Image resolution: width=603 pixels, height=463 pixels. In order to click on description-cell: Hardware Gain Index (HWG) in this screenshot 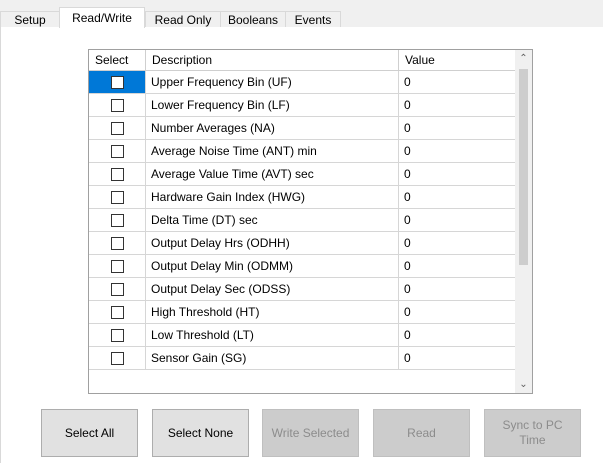, I will do `click(272, 197)`.